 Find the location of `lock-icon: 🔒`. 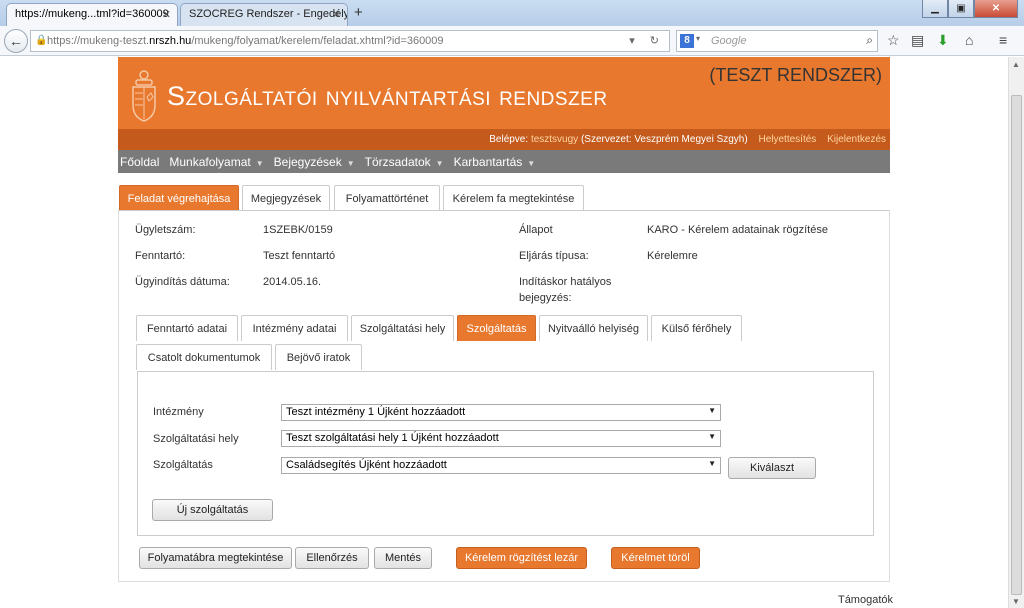

lock-icon: 🔒 is located at coordinates (41, 40).